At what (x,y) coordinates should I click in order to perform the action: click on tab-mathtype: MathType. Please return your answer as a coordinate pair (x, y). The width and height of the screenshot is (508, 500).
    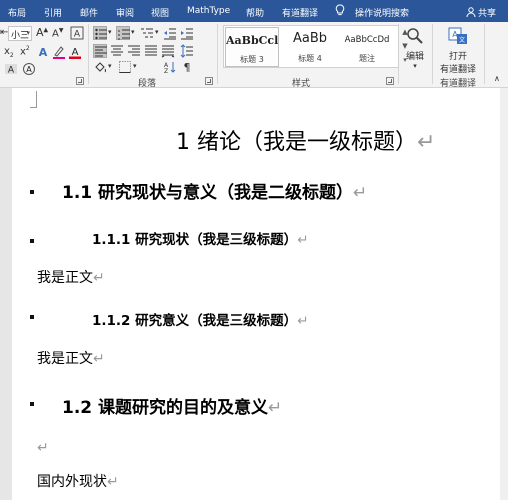
    Looking at the image, I should click on (208, 11).